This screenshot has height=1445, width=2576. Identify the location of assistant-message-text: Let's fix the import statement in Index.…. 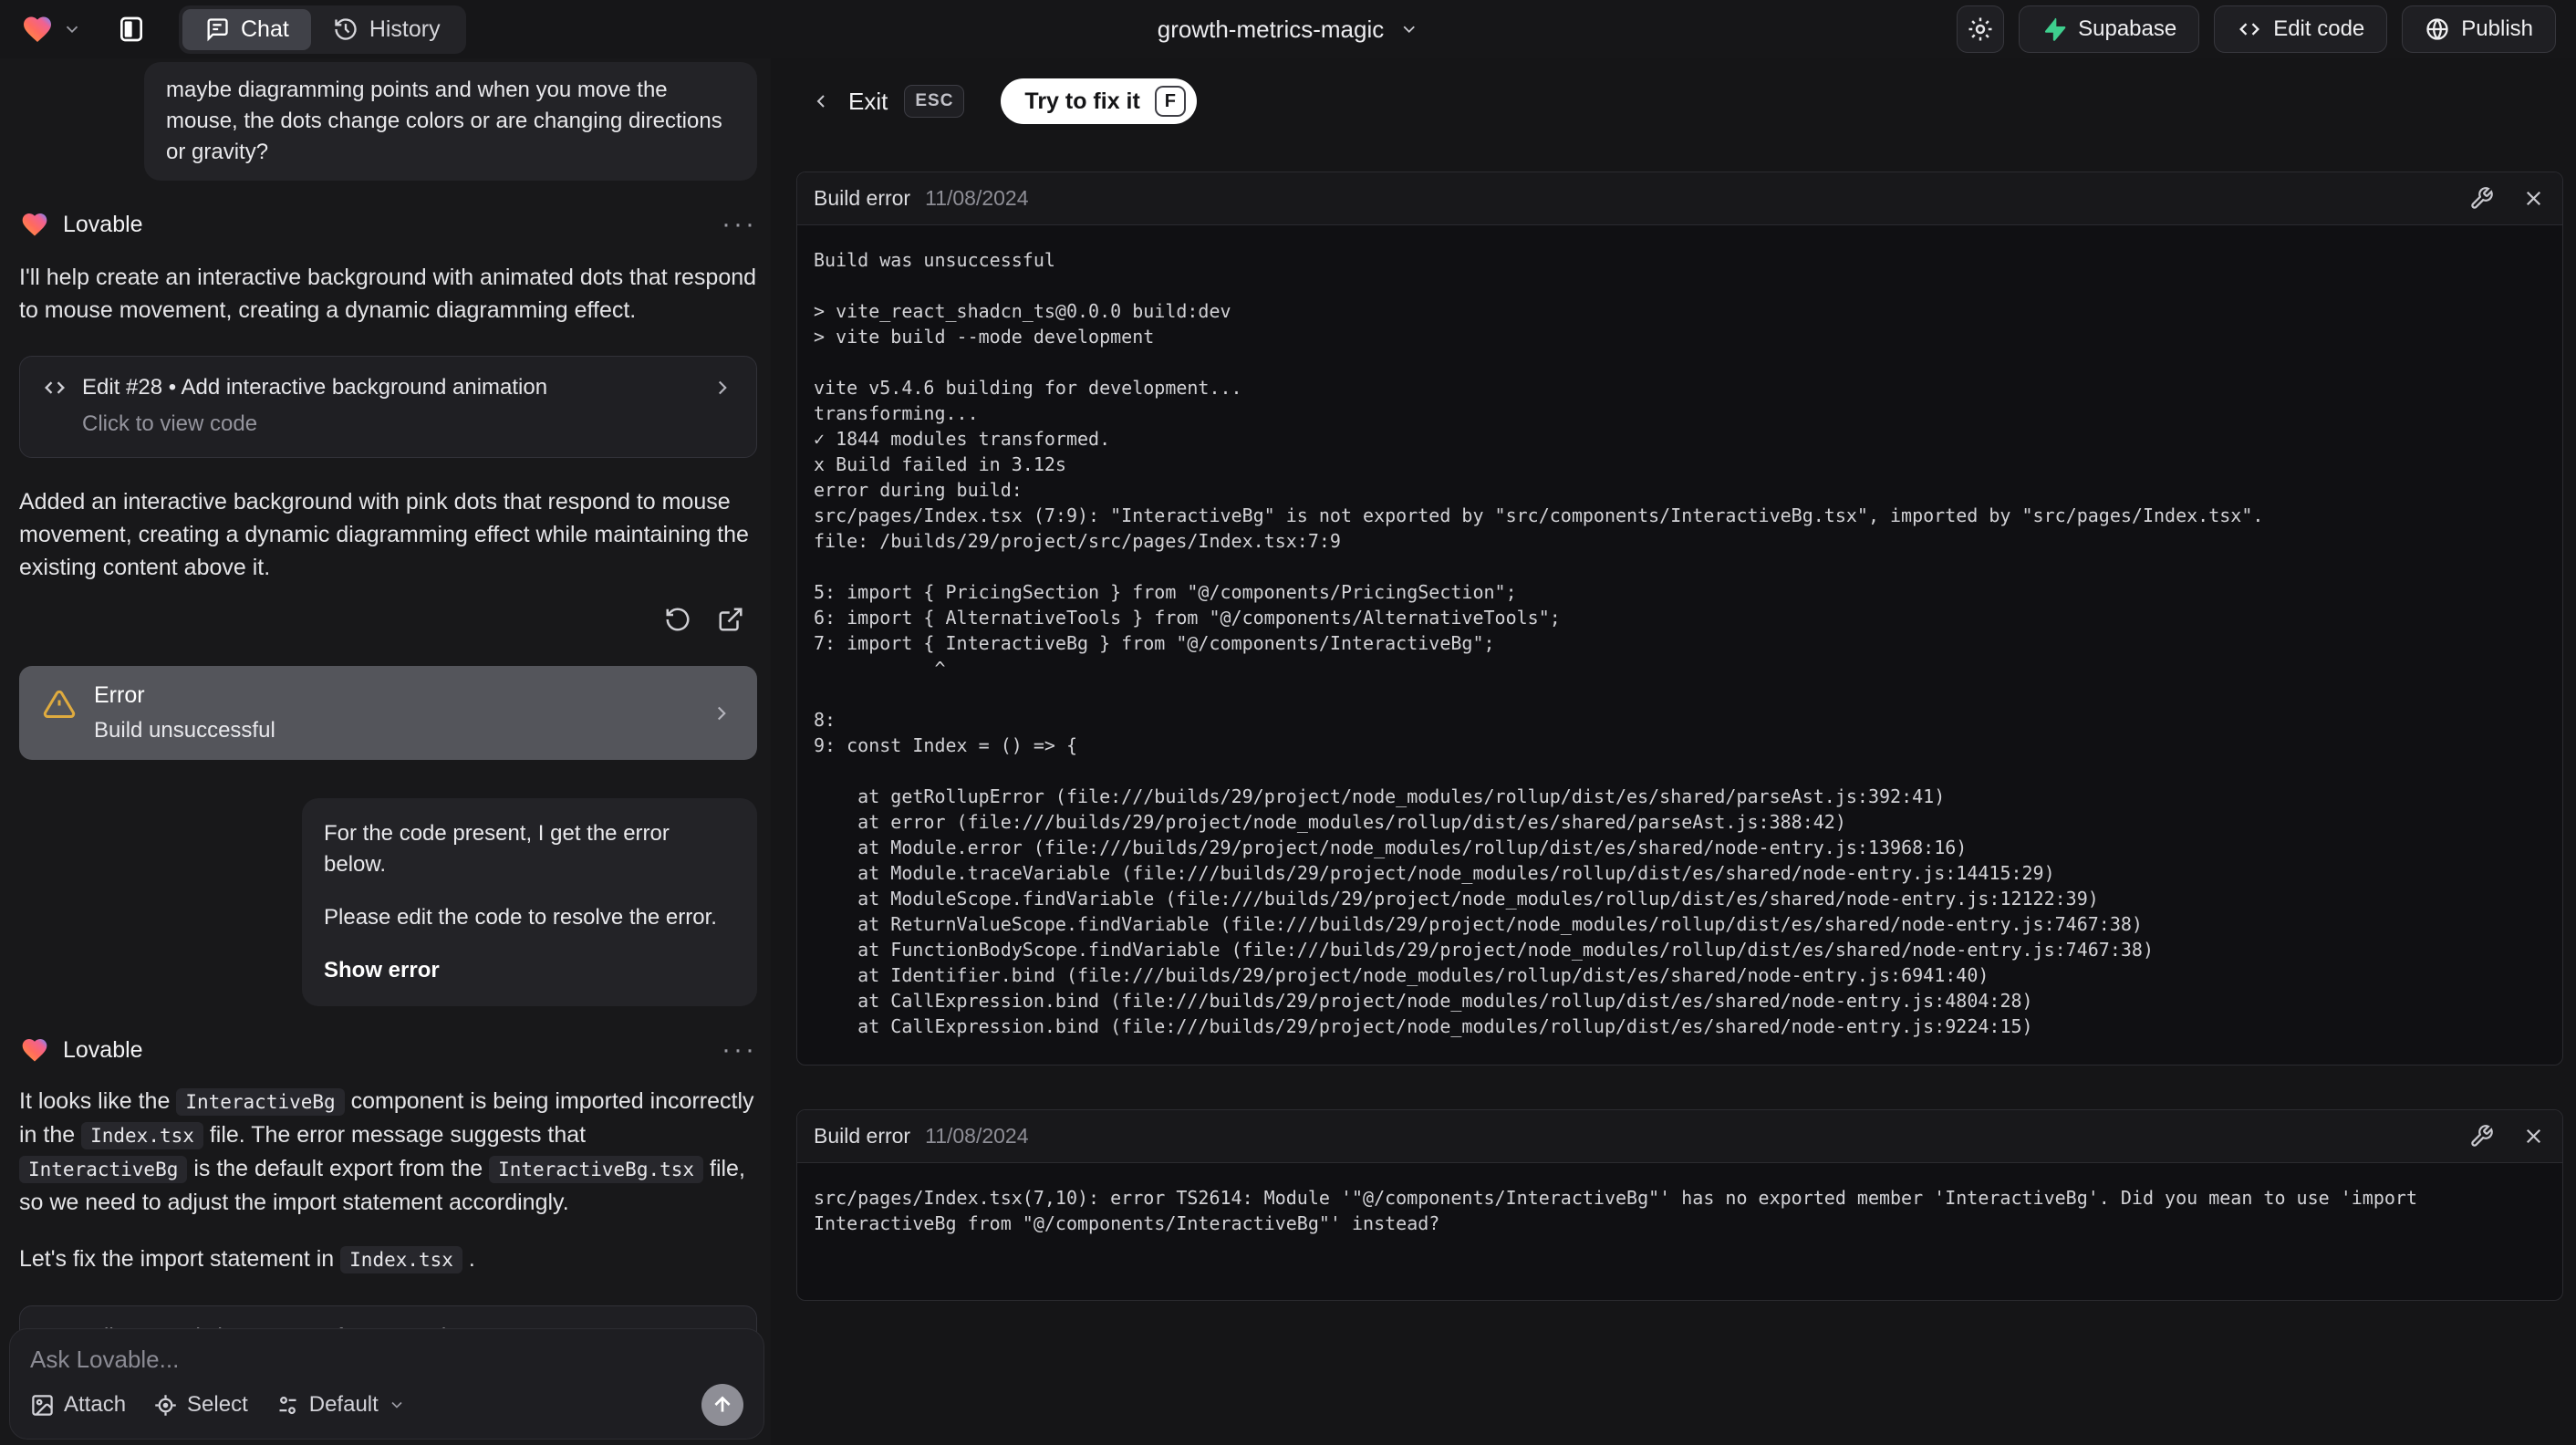
(388, 1259).